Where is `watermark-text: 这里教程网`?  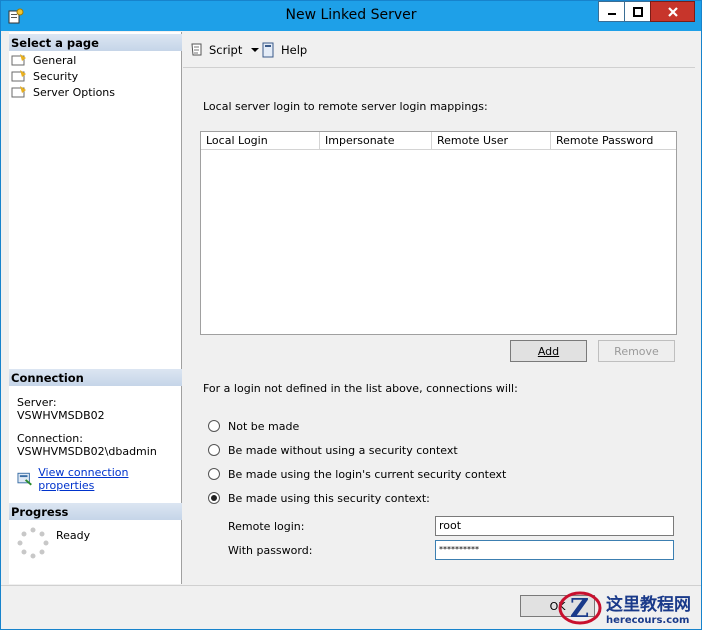
watermark-text: 这里教程网 is located at coordinates (648, 605).